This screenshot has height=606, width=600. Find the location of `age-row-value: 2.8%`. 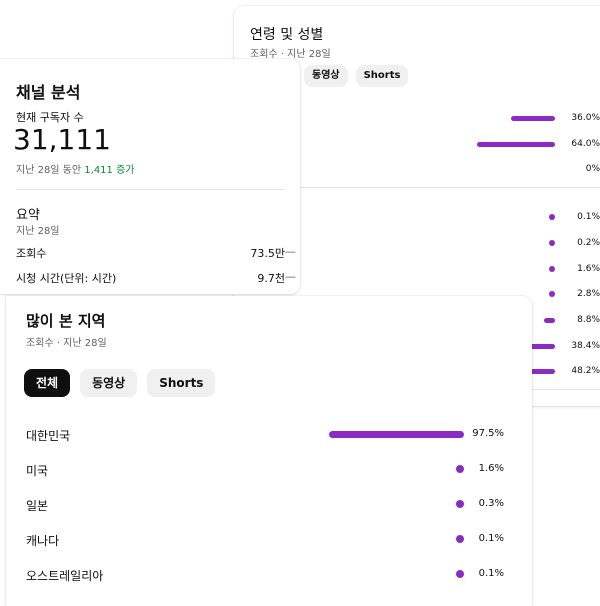

age-row-value: 2.8% is located at coordinates (588, 294).